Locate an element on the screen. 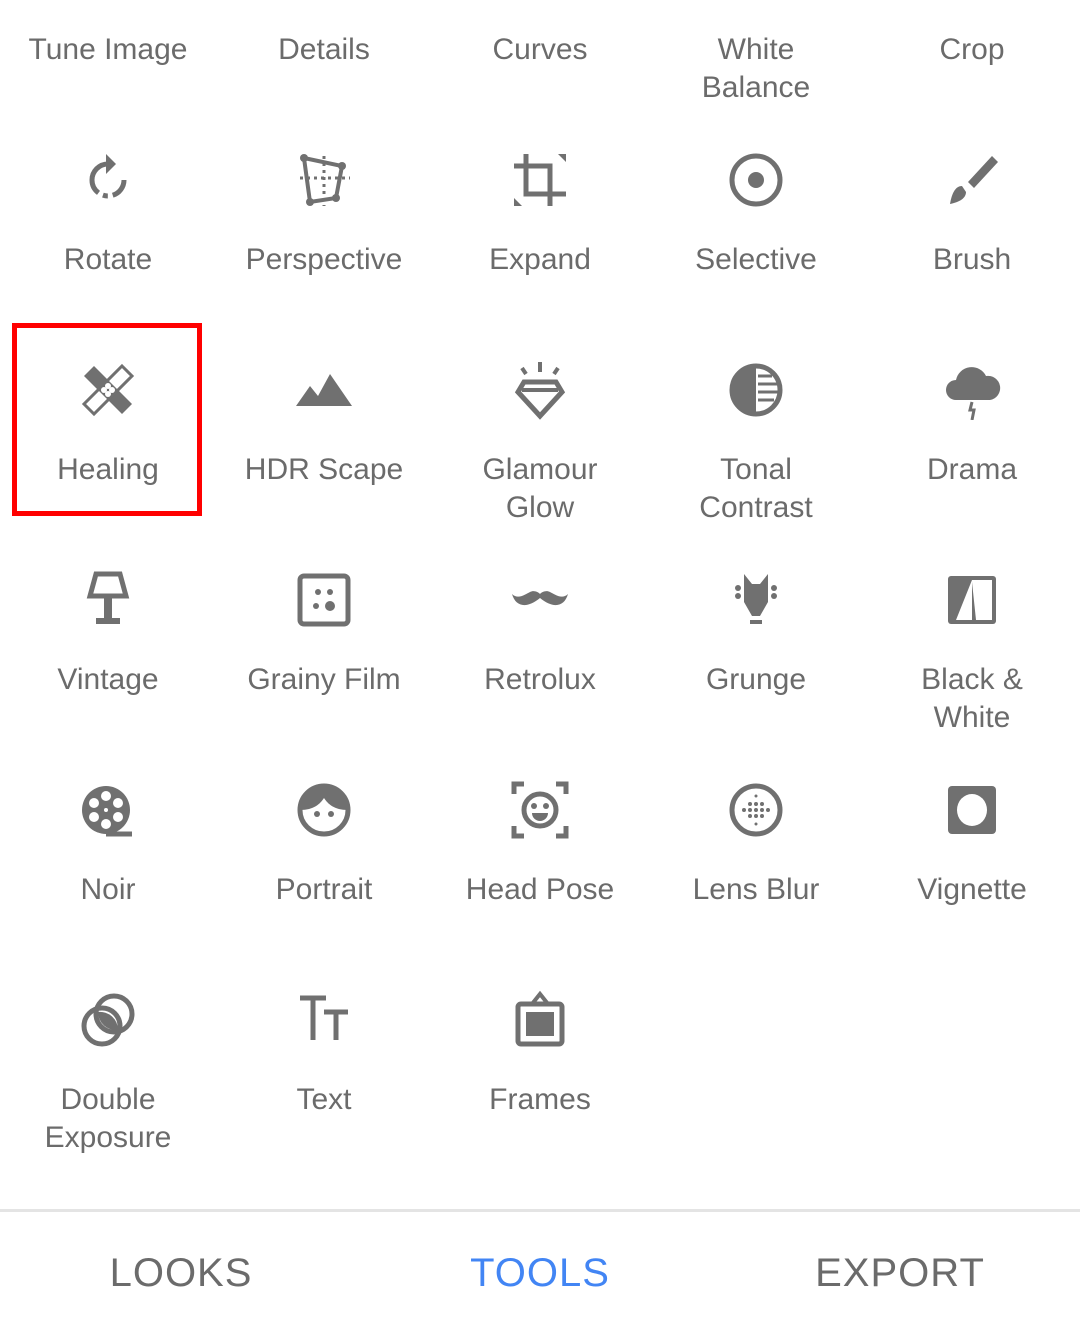 The image size is (1080, 1335). tool-head-pose: Head Pose is located at coordinates (540, 865).